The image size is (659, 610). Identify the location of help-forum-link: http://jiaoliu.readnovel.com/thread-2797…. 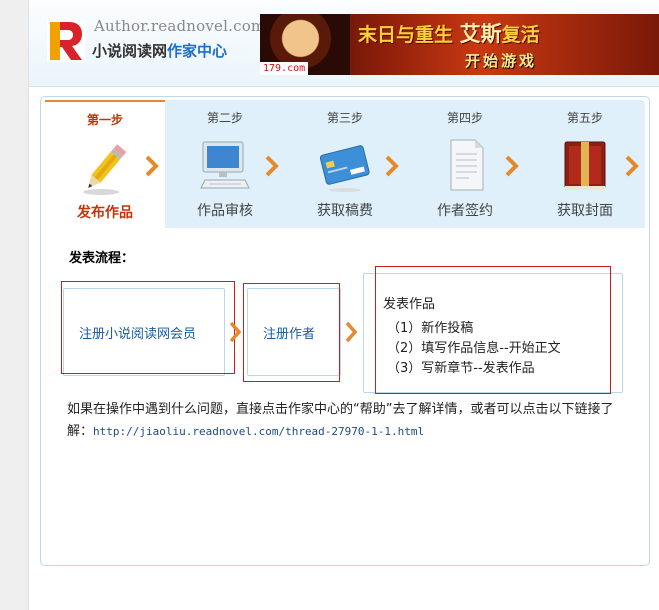
(258, 431).